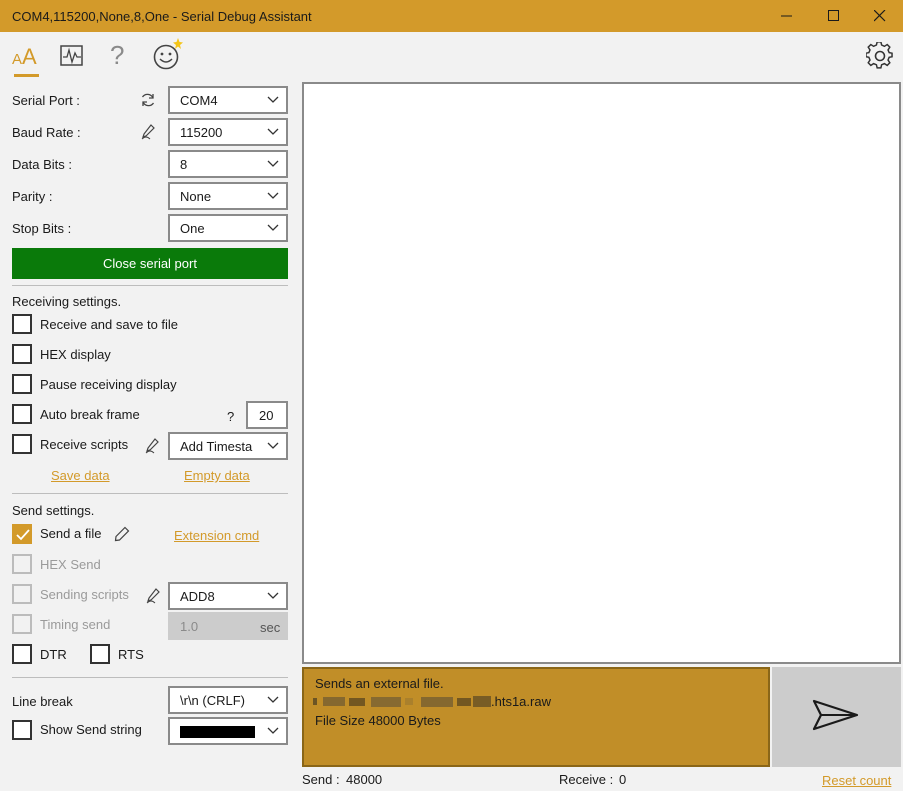 The height and width of the screenshot is (791, 903). I want to click on stop-bits-label: Stop Bits :, so click(42, 228).